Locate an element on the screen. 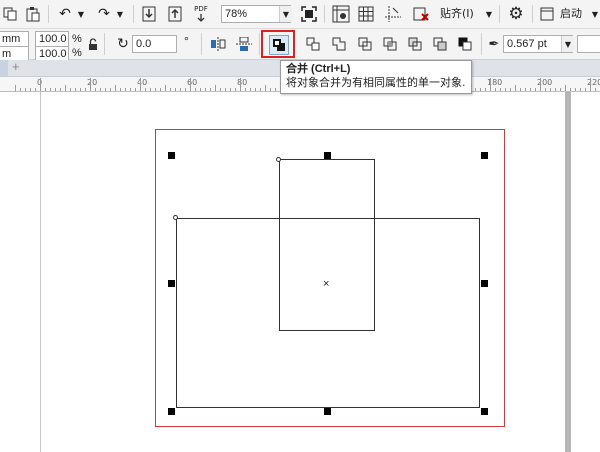 The height and width of the screenshot is (452, 600). snap-to-menu: 贴齐(I) is located at coordinates (457, 14).